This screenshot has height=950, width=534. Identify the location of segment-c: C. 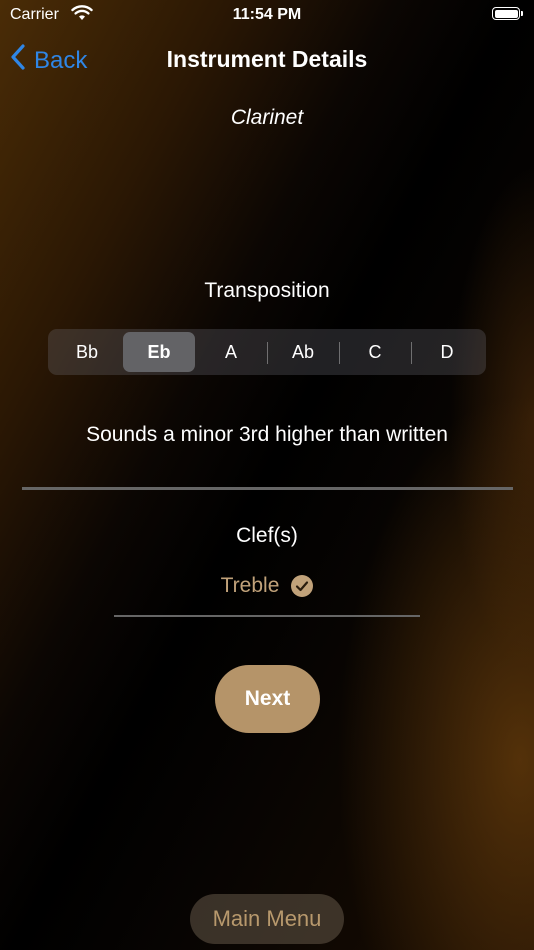
(375, 352).